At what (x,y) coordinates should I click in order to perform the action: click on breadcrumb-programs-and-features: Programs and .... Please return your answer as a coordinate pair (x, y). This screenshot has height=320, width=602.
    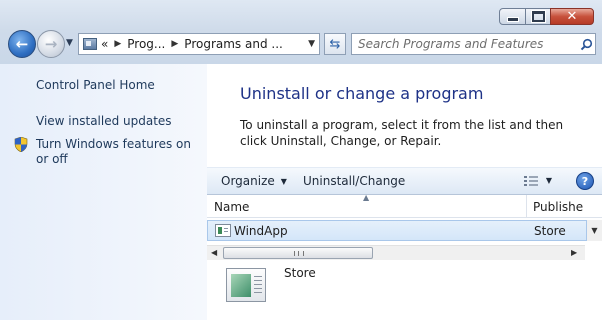
    Looking at the image, I should click on (233, 44).